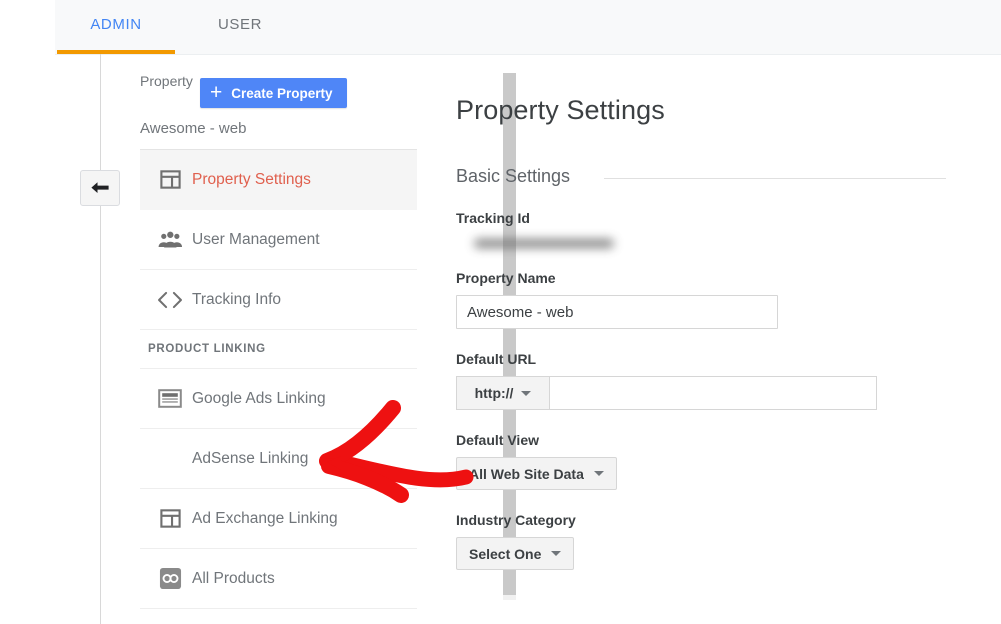 The image size is (1001, 624). I want to click on page-title: Property Settings, so click(560, 110).